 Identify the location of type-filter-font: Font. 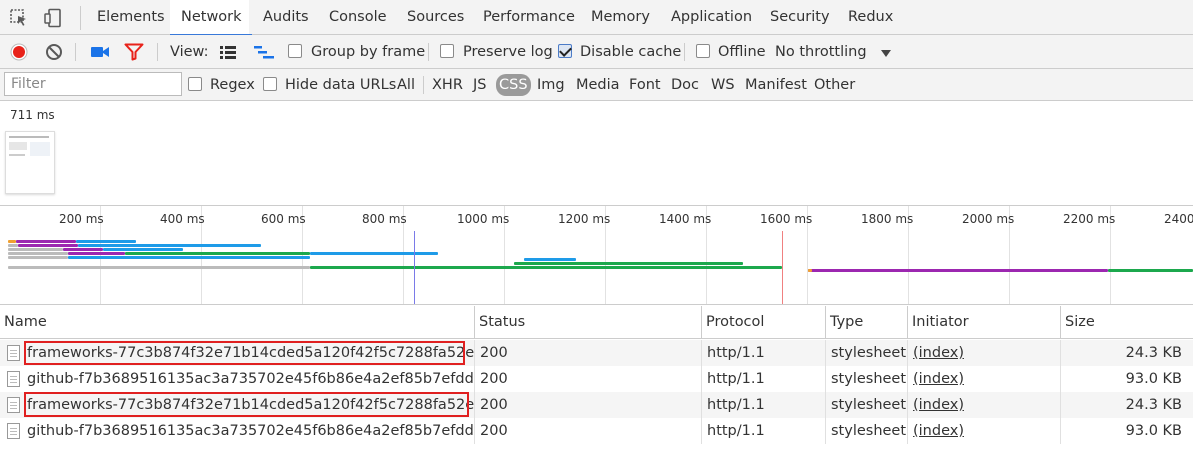
(645, 85).